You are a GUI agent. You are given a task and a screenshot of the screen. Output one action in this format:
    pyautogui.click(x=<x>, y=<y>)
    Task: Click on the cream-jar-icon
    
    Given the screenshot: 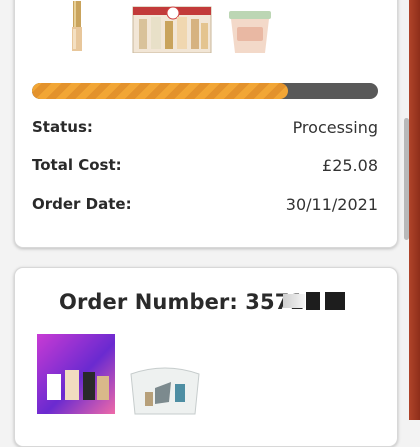 What is the action you would take?
    pyautogui.click(x=250, y=32)
    